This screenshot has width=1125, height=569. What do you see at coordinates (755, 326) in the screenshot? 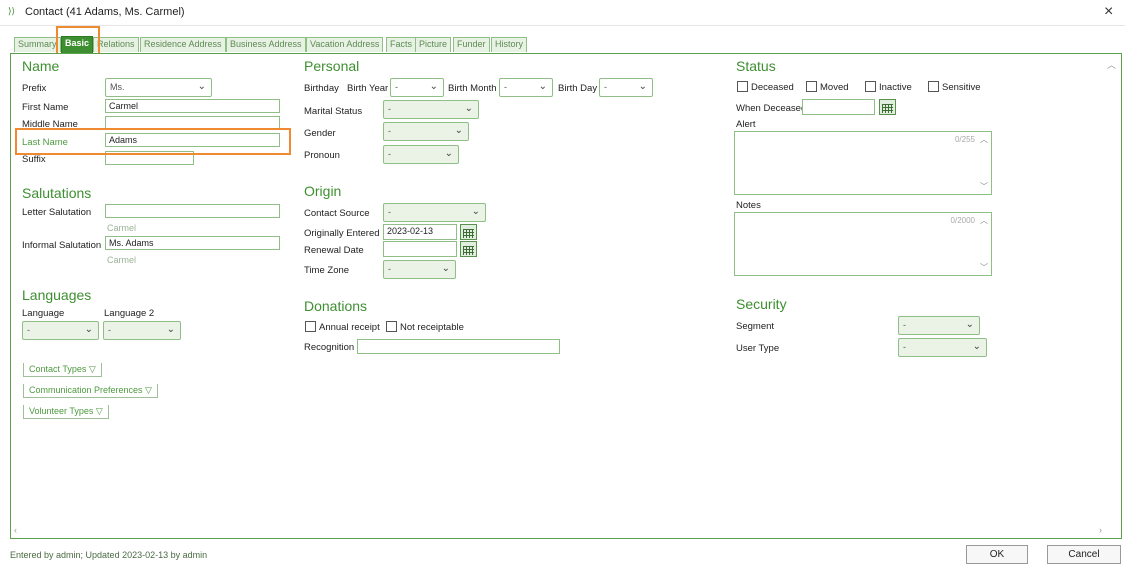
I see `segment-label: Segment` at bounding box center [755, 326].